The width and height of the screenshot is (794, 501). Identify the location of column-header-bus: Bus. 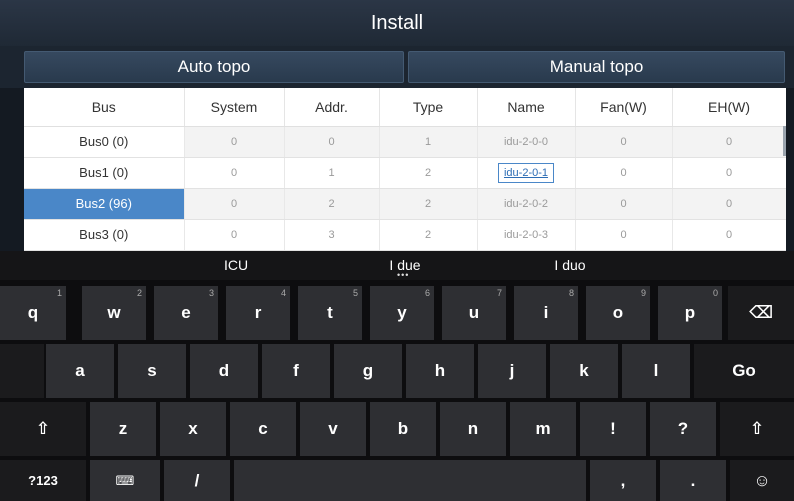
(104, 107).